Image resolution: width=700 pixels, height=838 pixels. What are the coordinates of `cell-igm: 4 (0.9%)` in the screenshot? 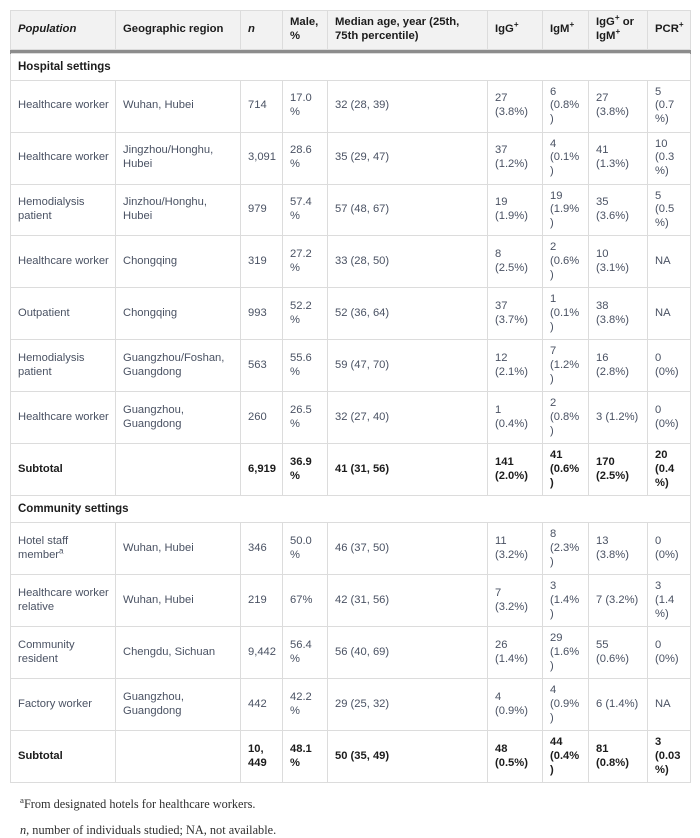 It's located at (565, 705).